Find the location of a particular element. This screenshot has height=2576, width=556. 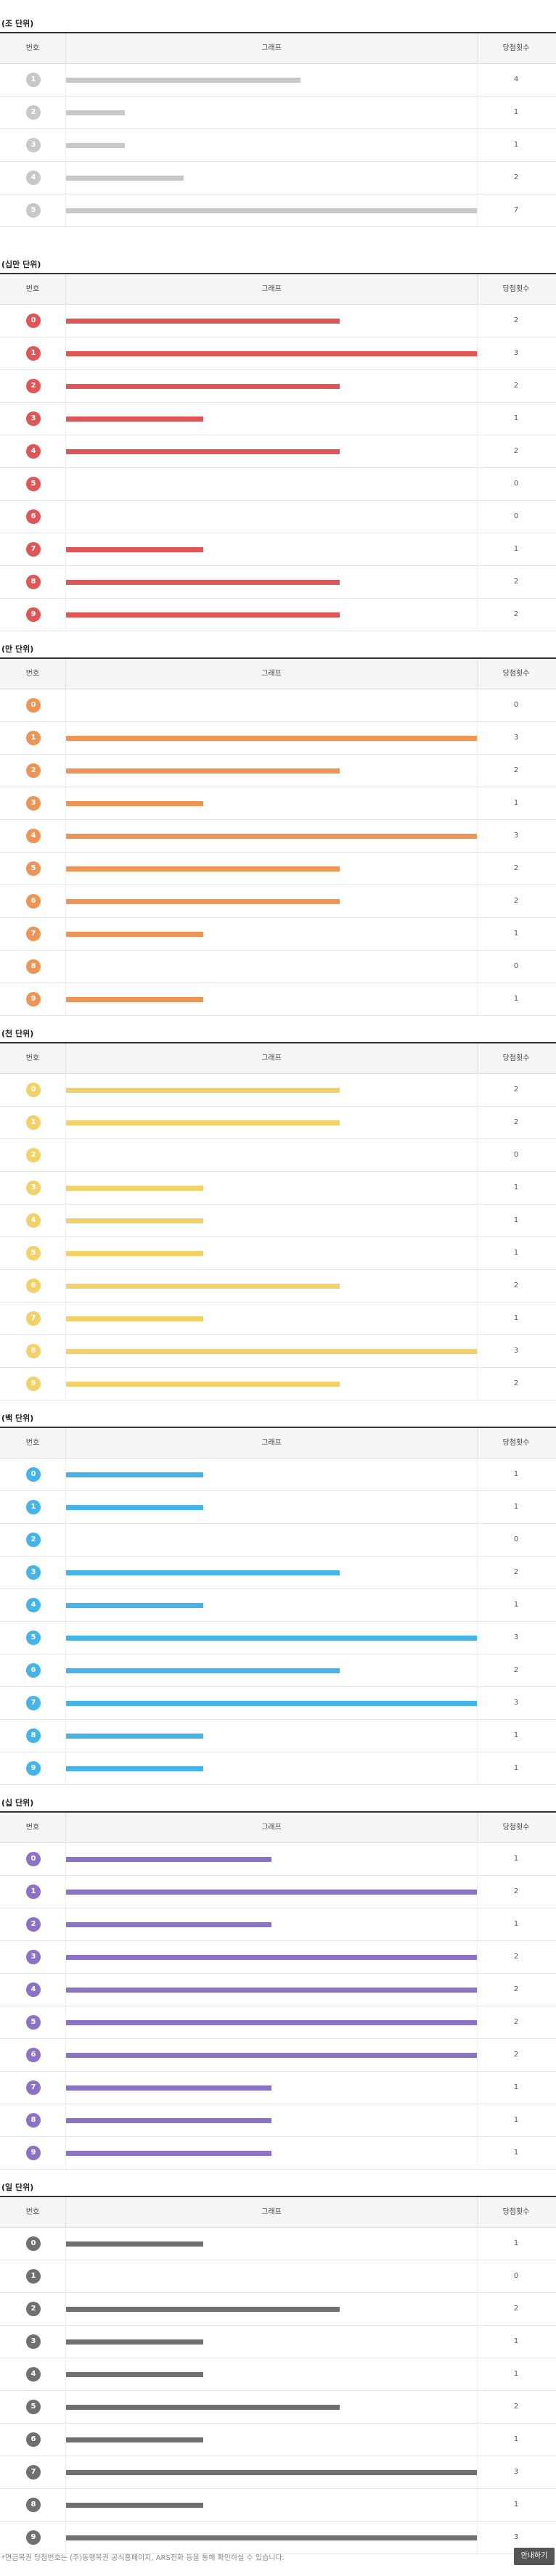

stats-table: 번호 그래프 당첨횟수 0 2 1 3 2 2 3 1 4 2 5 0 6 0 7 1 8 2 9 2 is located at coordinates (278, 452).